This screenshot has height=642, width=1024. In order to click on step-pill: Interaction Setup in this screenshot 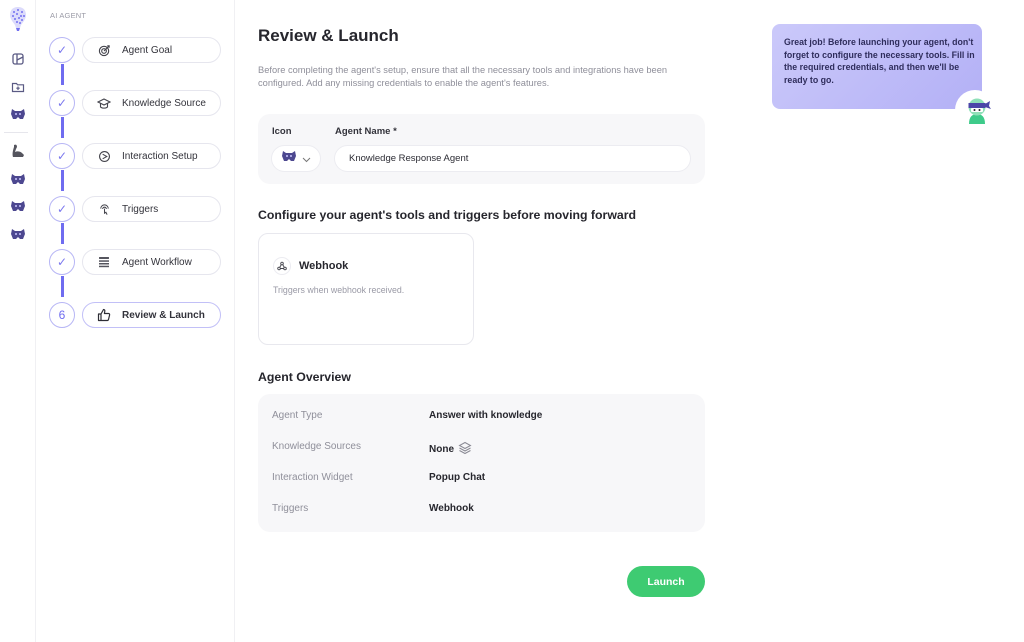, I will do `click(151, 156)`.